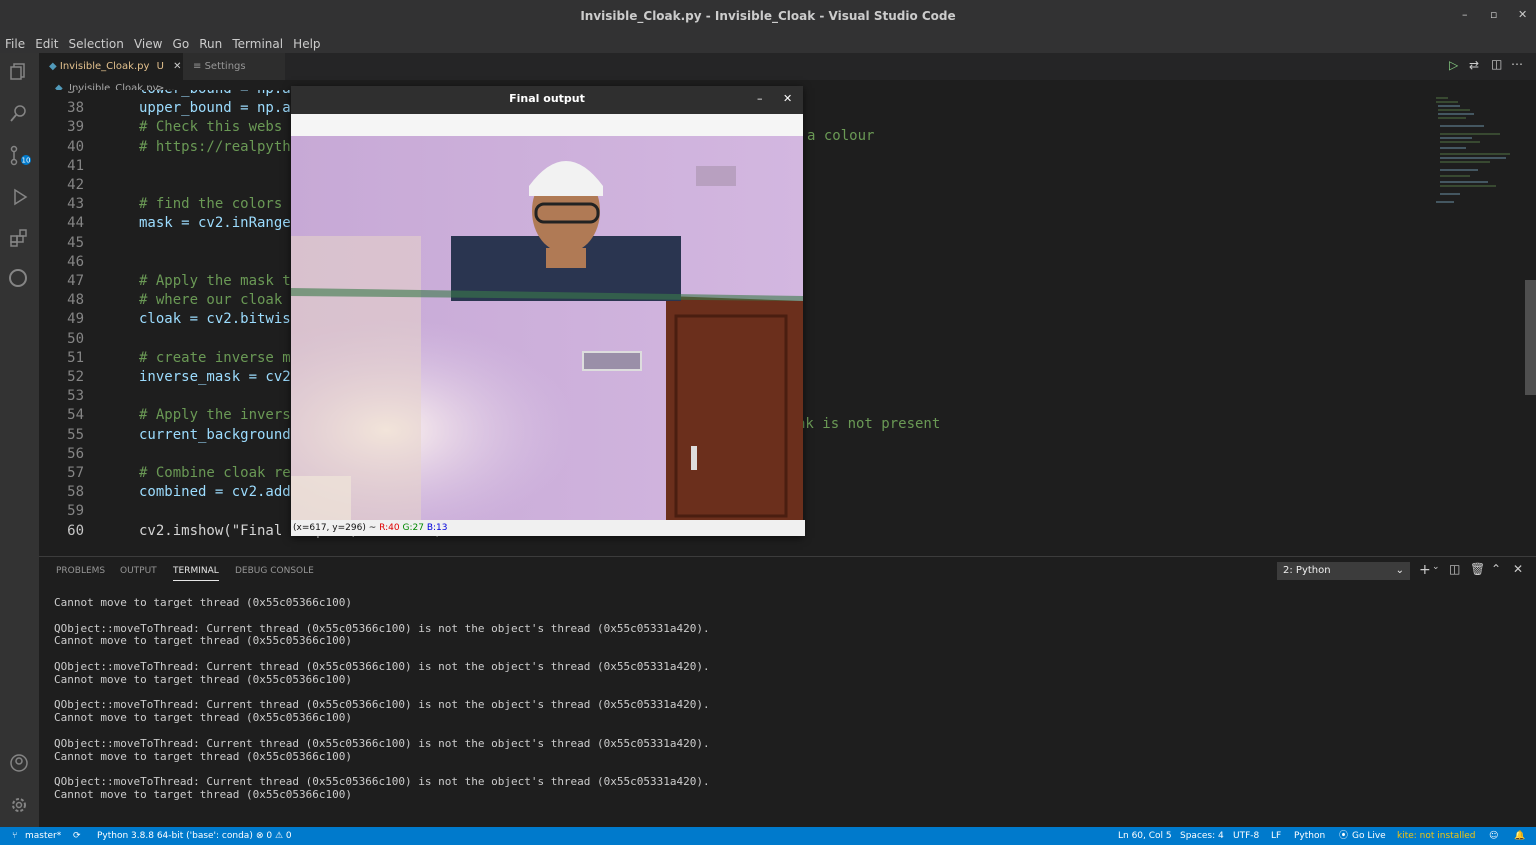 This screenshot has height=845, width=1536. I want to click on maximize-panel-icon: ⌃, so click(1496, 569).